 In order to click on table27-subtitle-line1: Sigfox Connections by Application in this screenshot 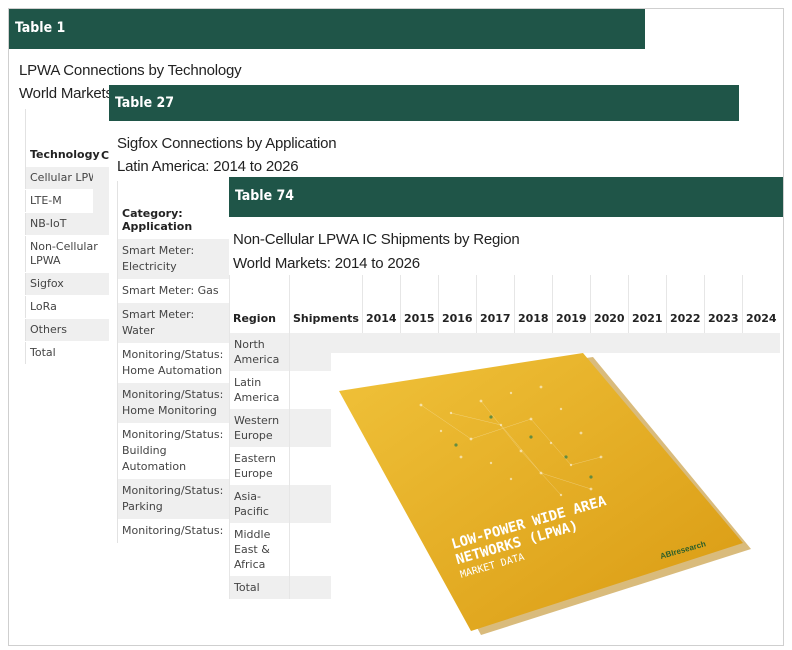, I will do `click(227, 143)`.